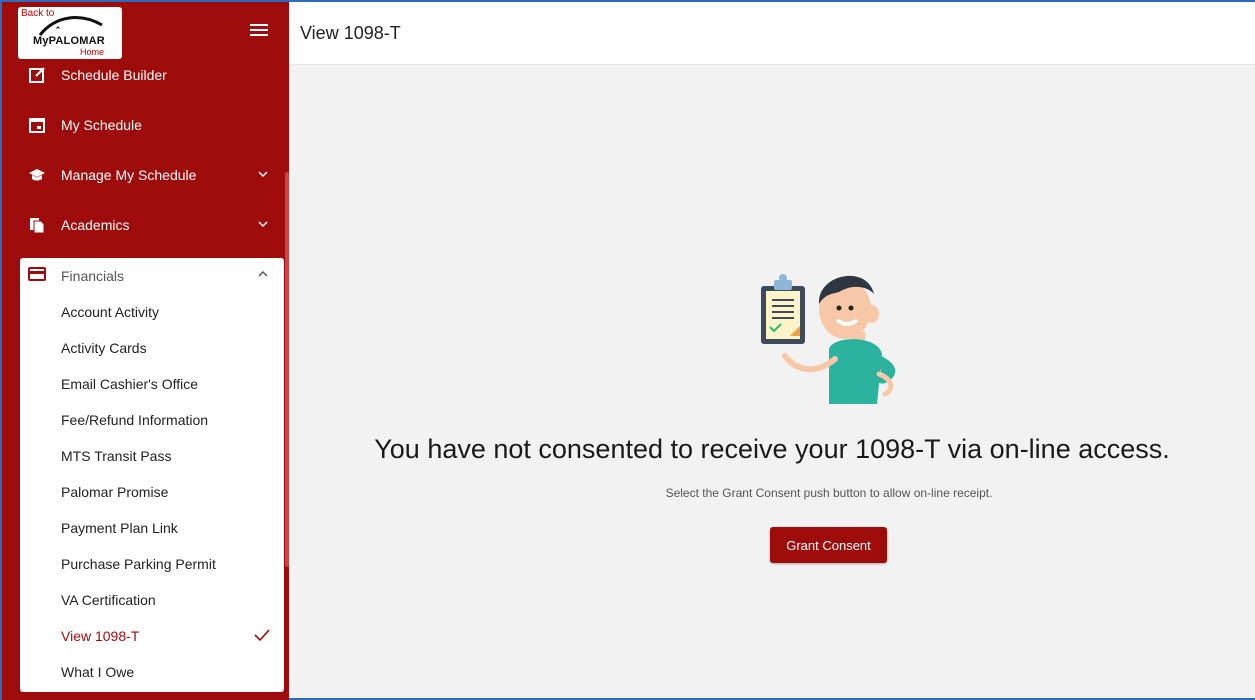 The image size is (1255, 700). I want to click on sidebar-item-my-schedule: My Schedule, so click(152, 125).